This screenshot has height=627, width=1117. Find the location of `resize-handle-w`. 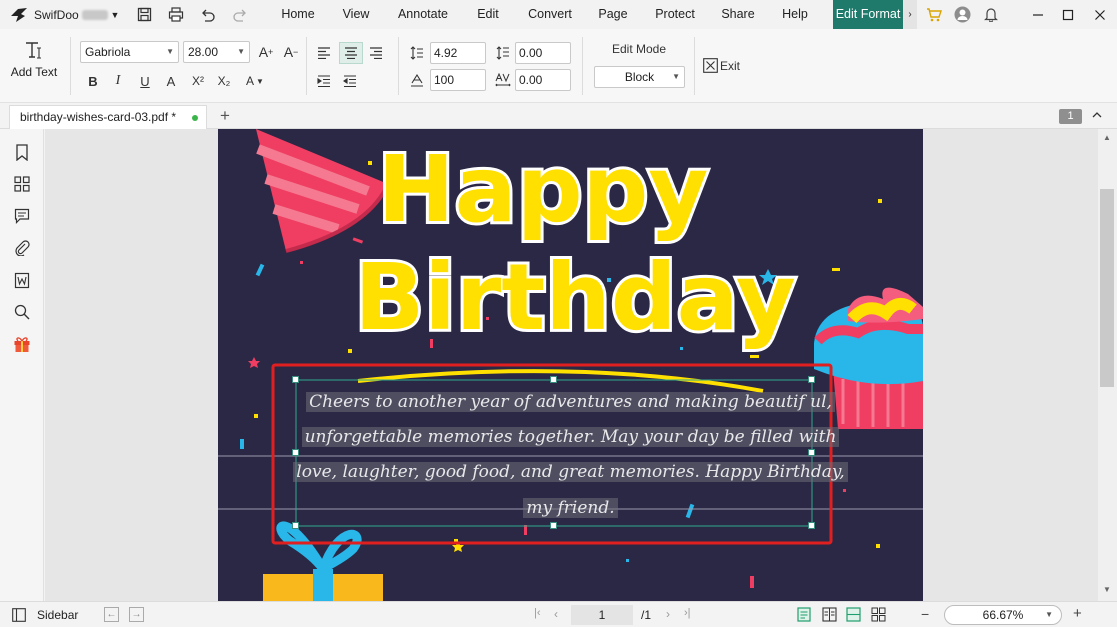

resize-handle-w is located at coordinates (295, 452).